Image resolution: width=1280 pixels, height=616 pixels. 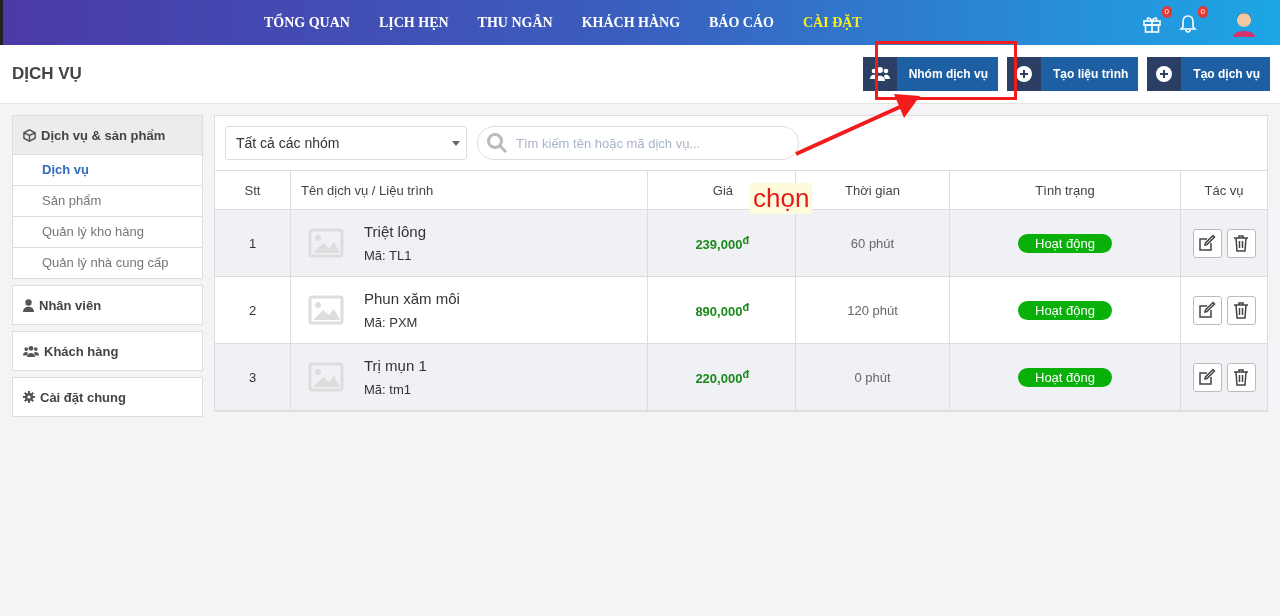 I want to click on page-title: DỊCH VỤ, so click(x=47, y=74).